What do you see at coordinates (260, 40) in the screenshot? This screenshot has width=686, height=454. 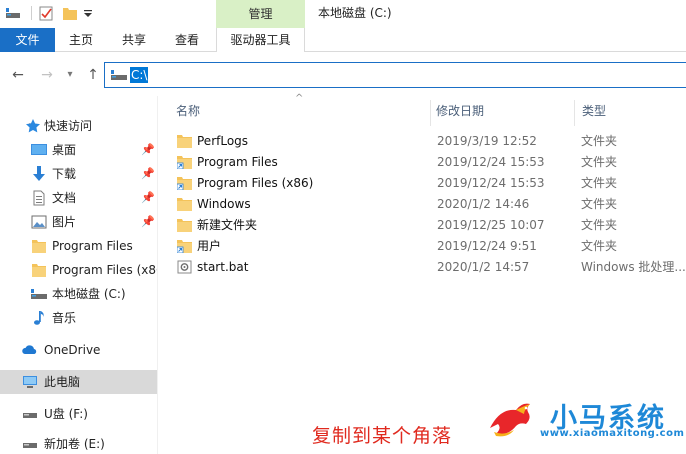 I see `tab-drive-tools: 驱动器工具` at bounding box center [260, 40].